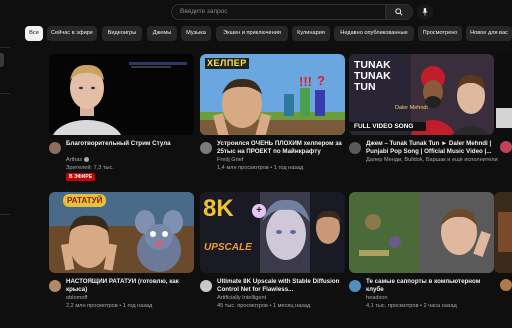  I want to click on chip-live: Сейчас в эфире, so click(72, 33).